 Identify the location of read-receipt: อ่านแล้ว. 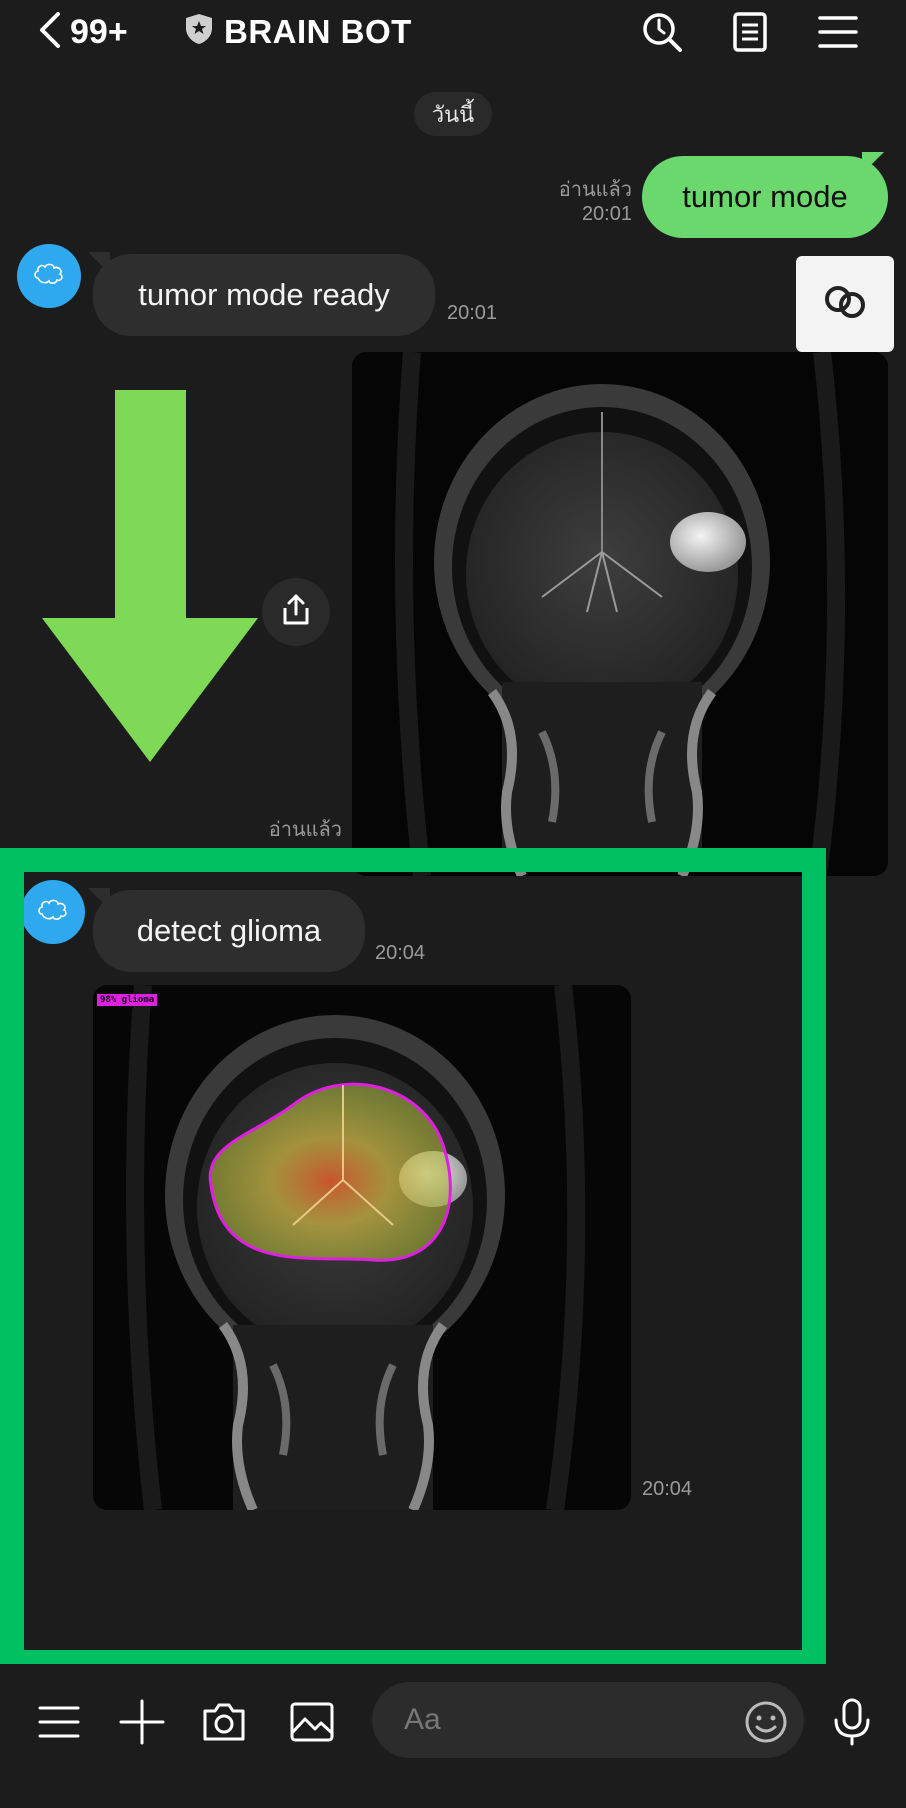
(305, 830).